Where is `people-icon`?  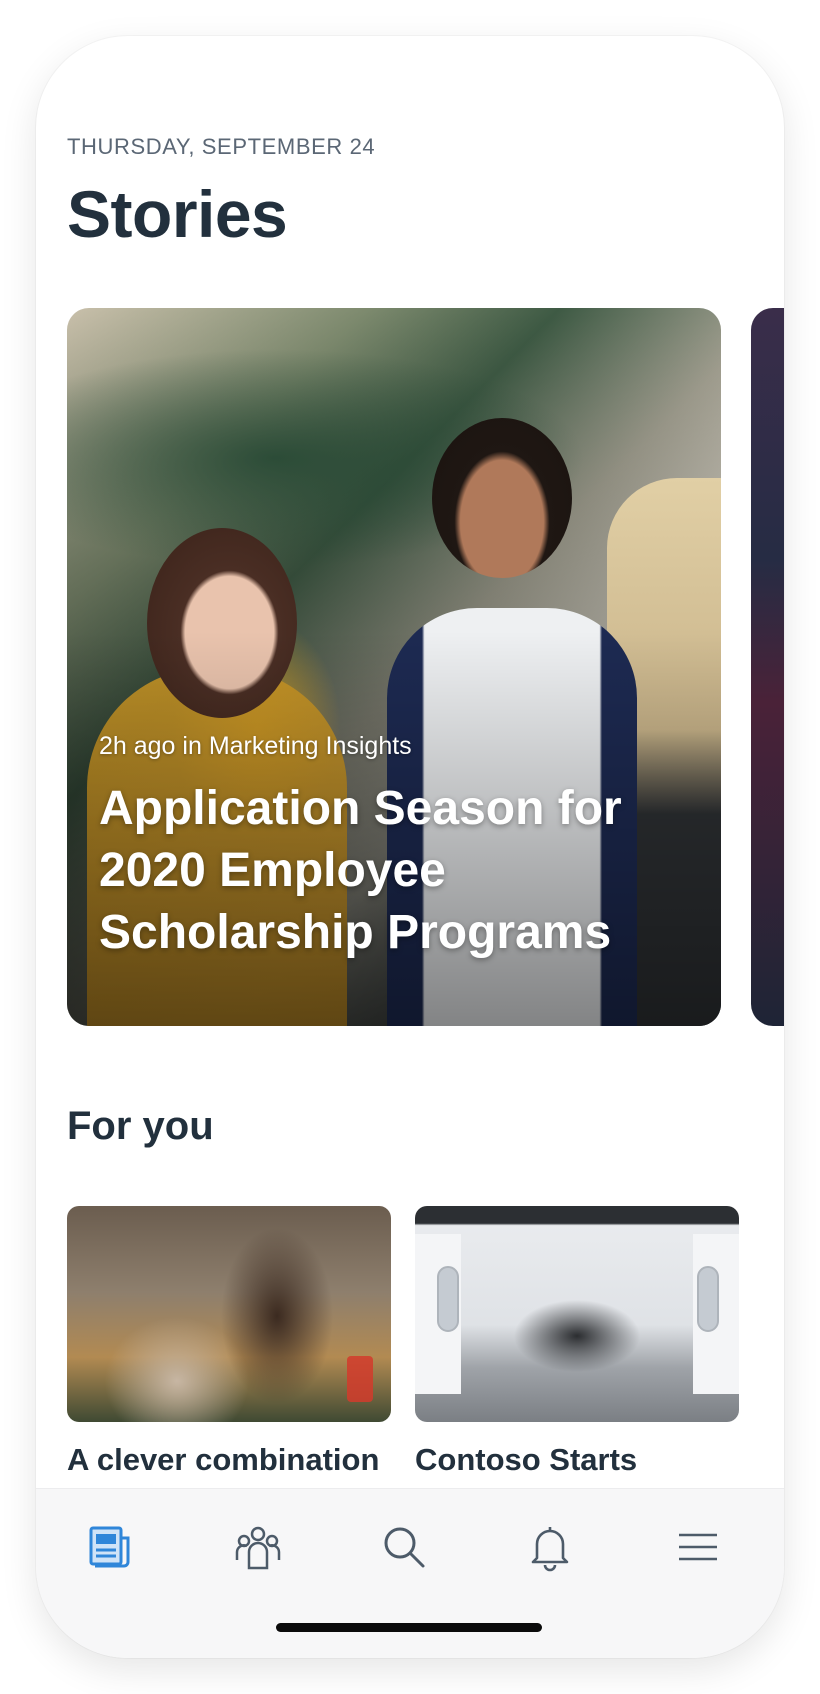 people-icon is located at coordinates (258, 1548).